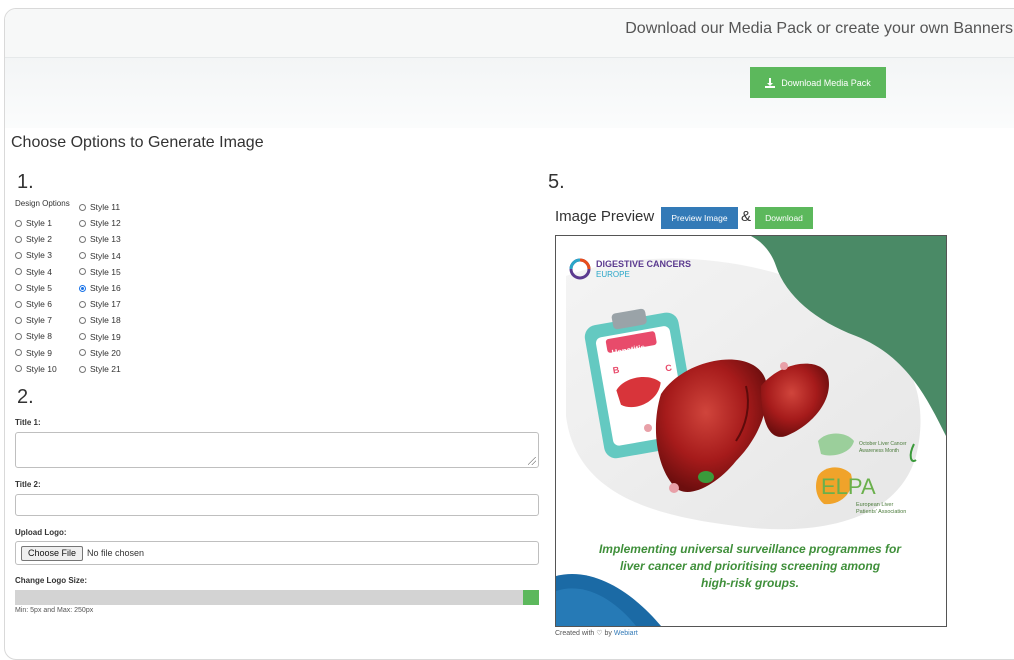  What do you see at coordinates (105, 369) in the screenshot?
I see `style-option-label: Style 21` at bounding box center [105, 369].